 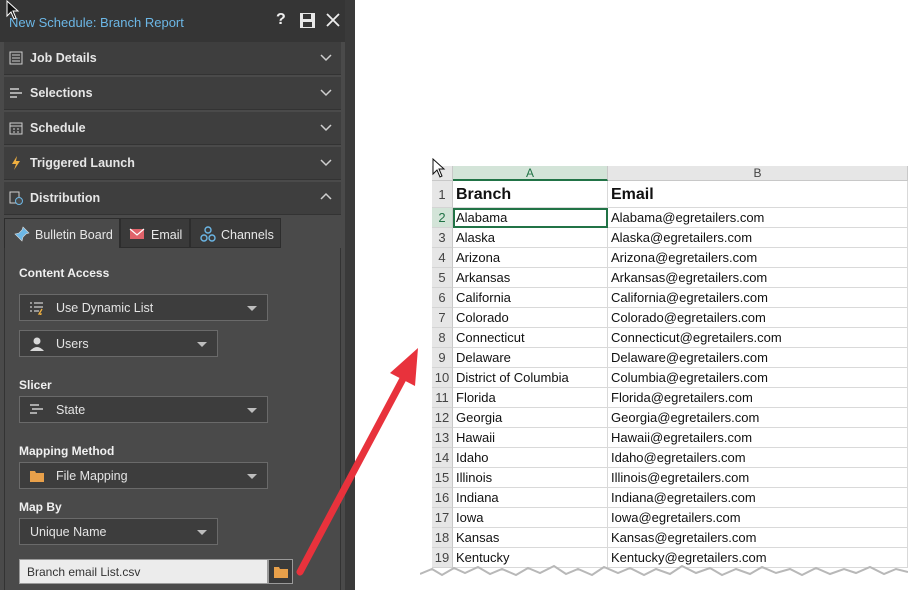 I want to click on cell-email: Delaware@egretailers.com, so click(x=758, y=358).